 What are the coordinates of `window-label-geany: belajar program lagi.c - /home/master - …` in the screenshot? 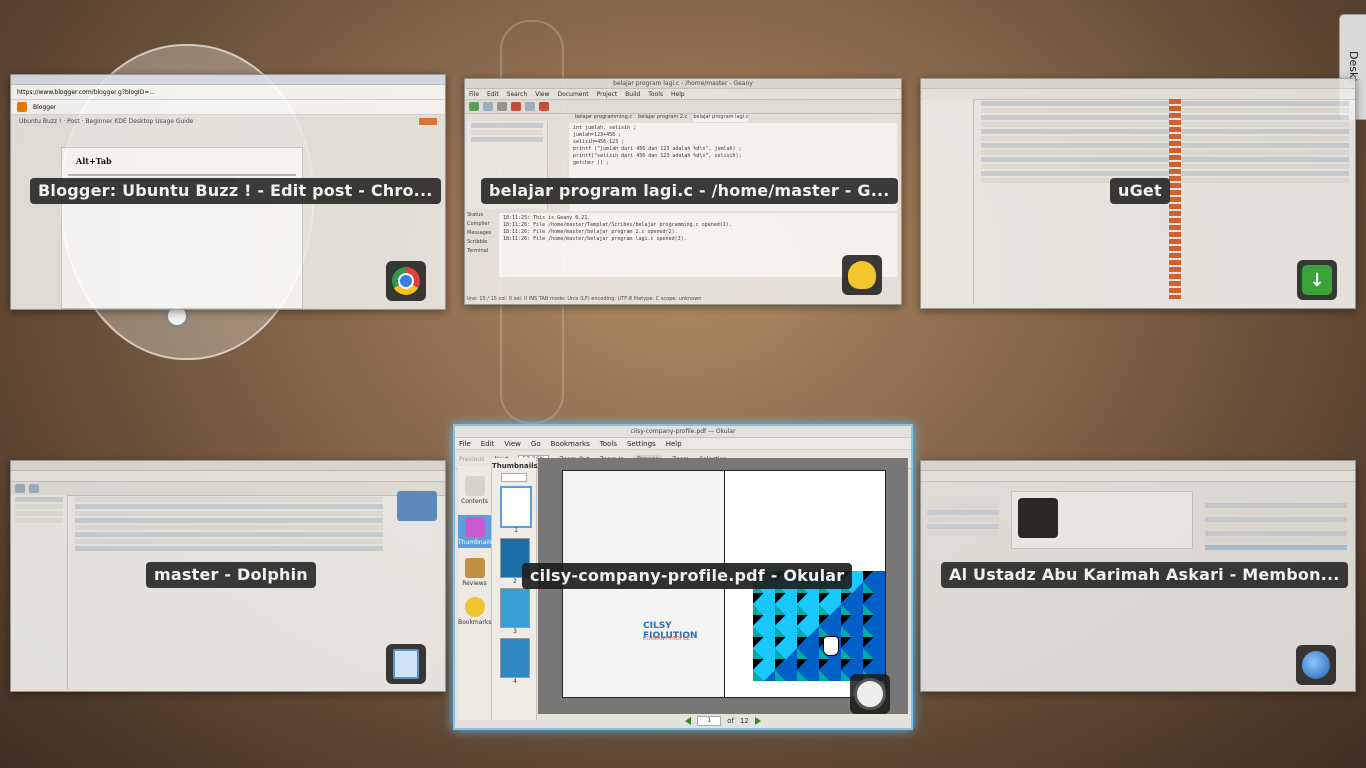 It's located at (689, 191).